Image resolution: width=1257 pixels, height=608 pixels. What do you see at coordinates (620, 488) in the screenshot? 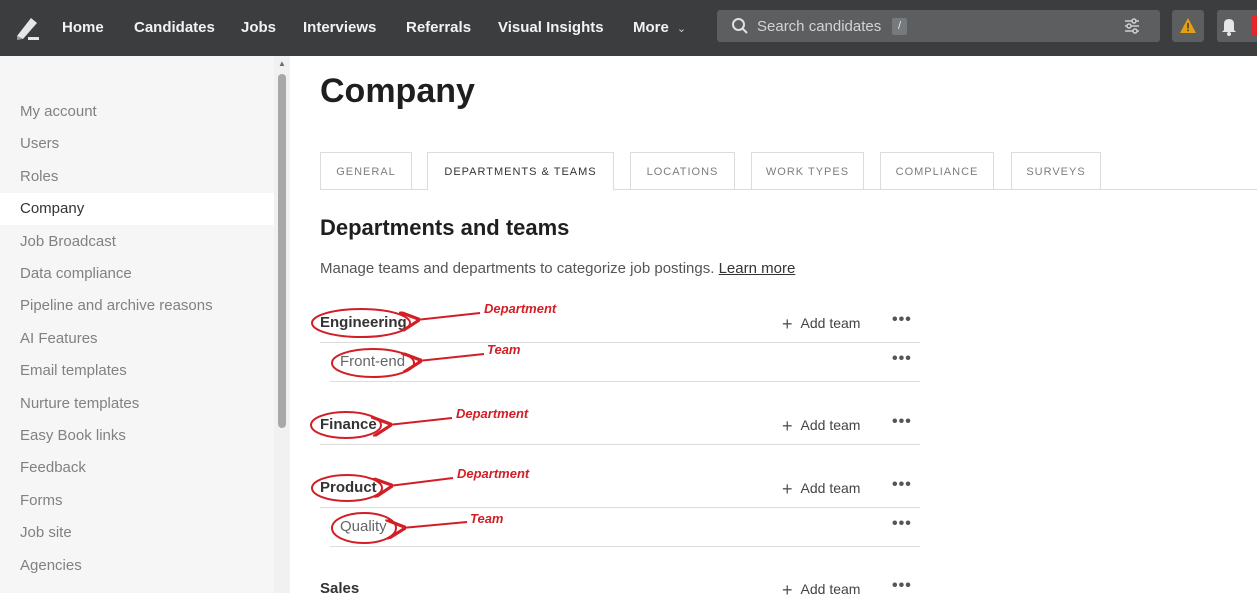
I see `department-row: Product + Add team •••` at bounding box center [620, 488].